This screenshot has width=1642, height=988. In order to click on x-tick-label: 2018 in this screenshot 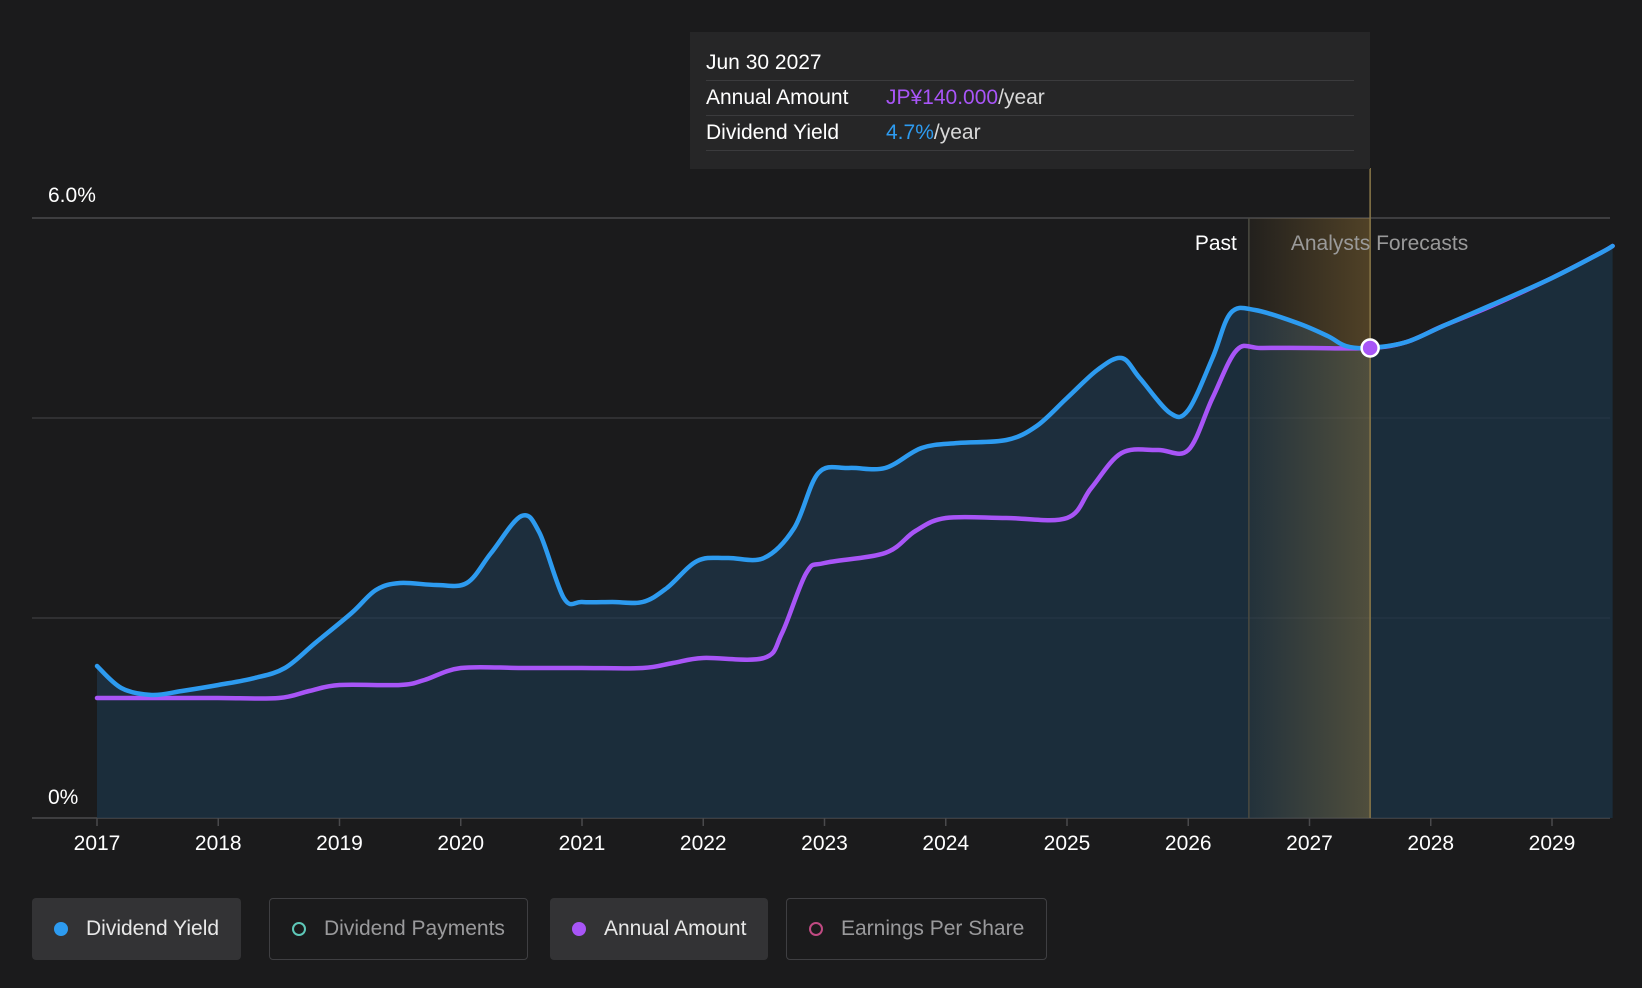, I will do `click(218, 843)`.